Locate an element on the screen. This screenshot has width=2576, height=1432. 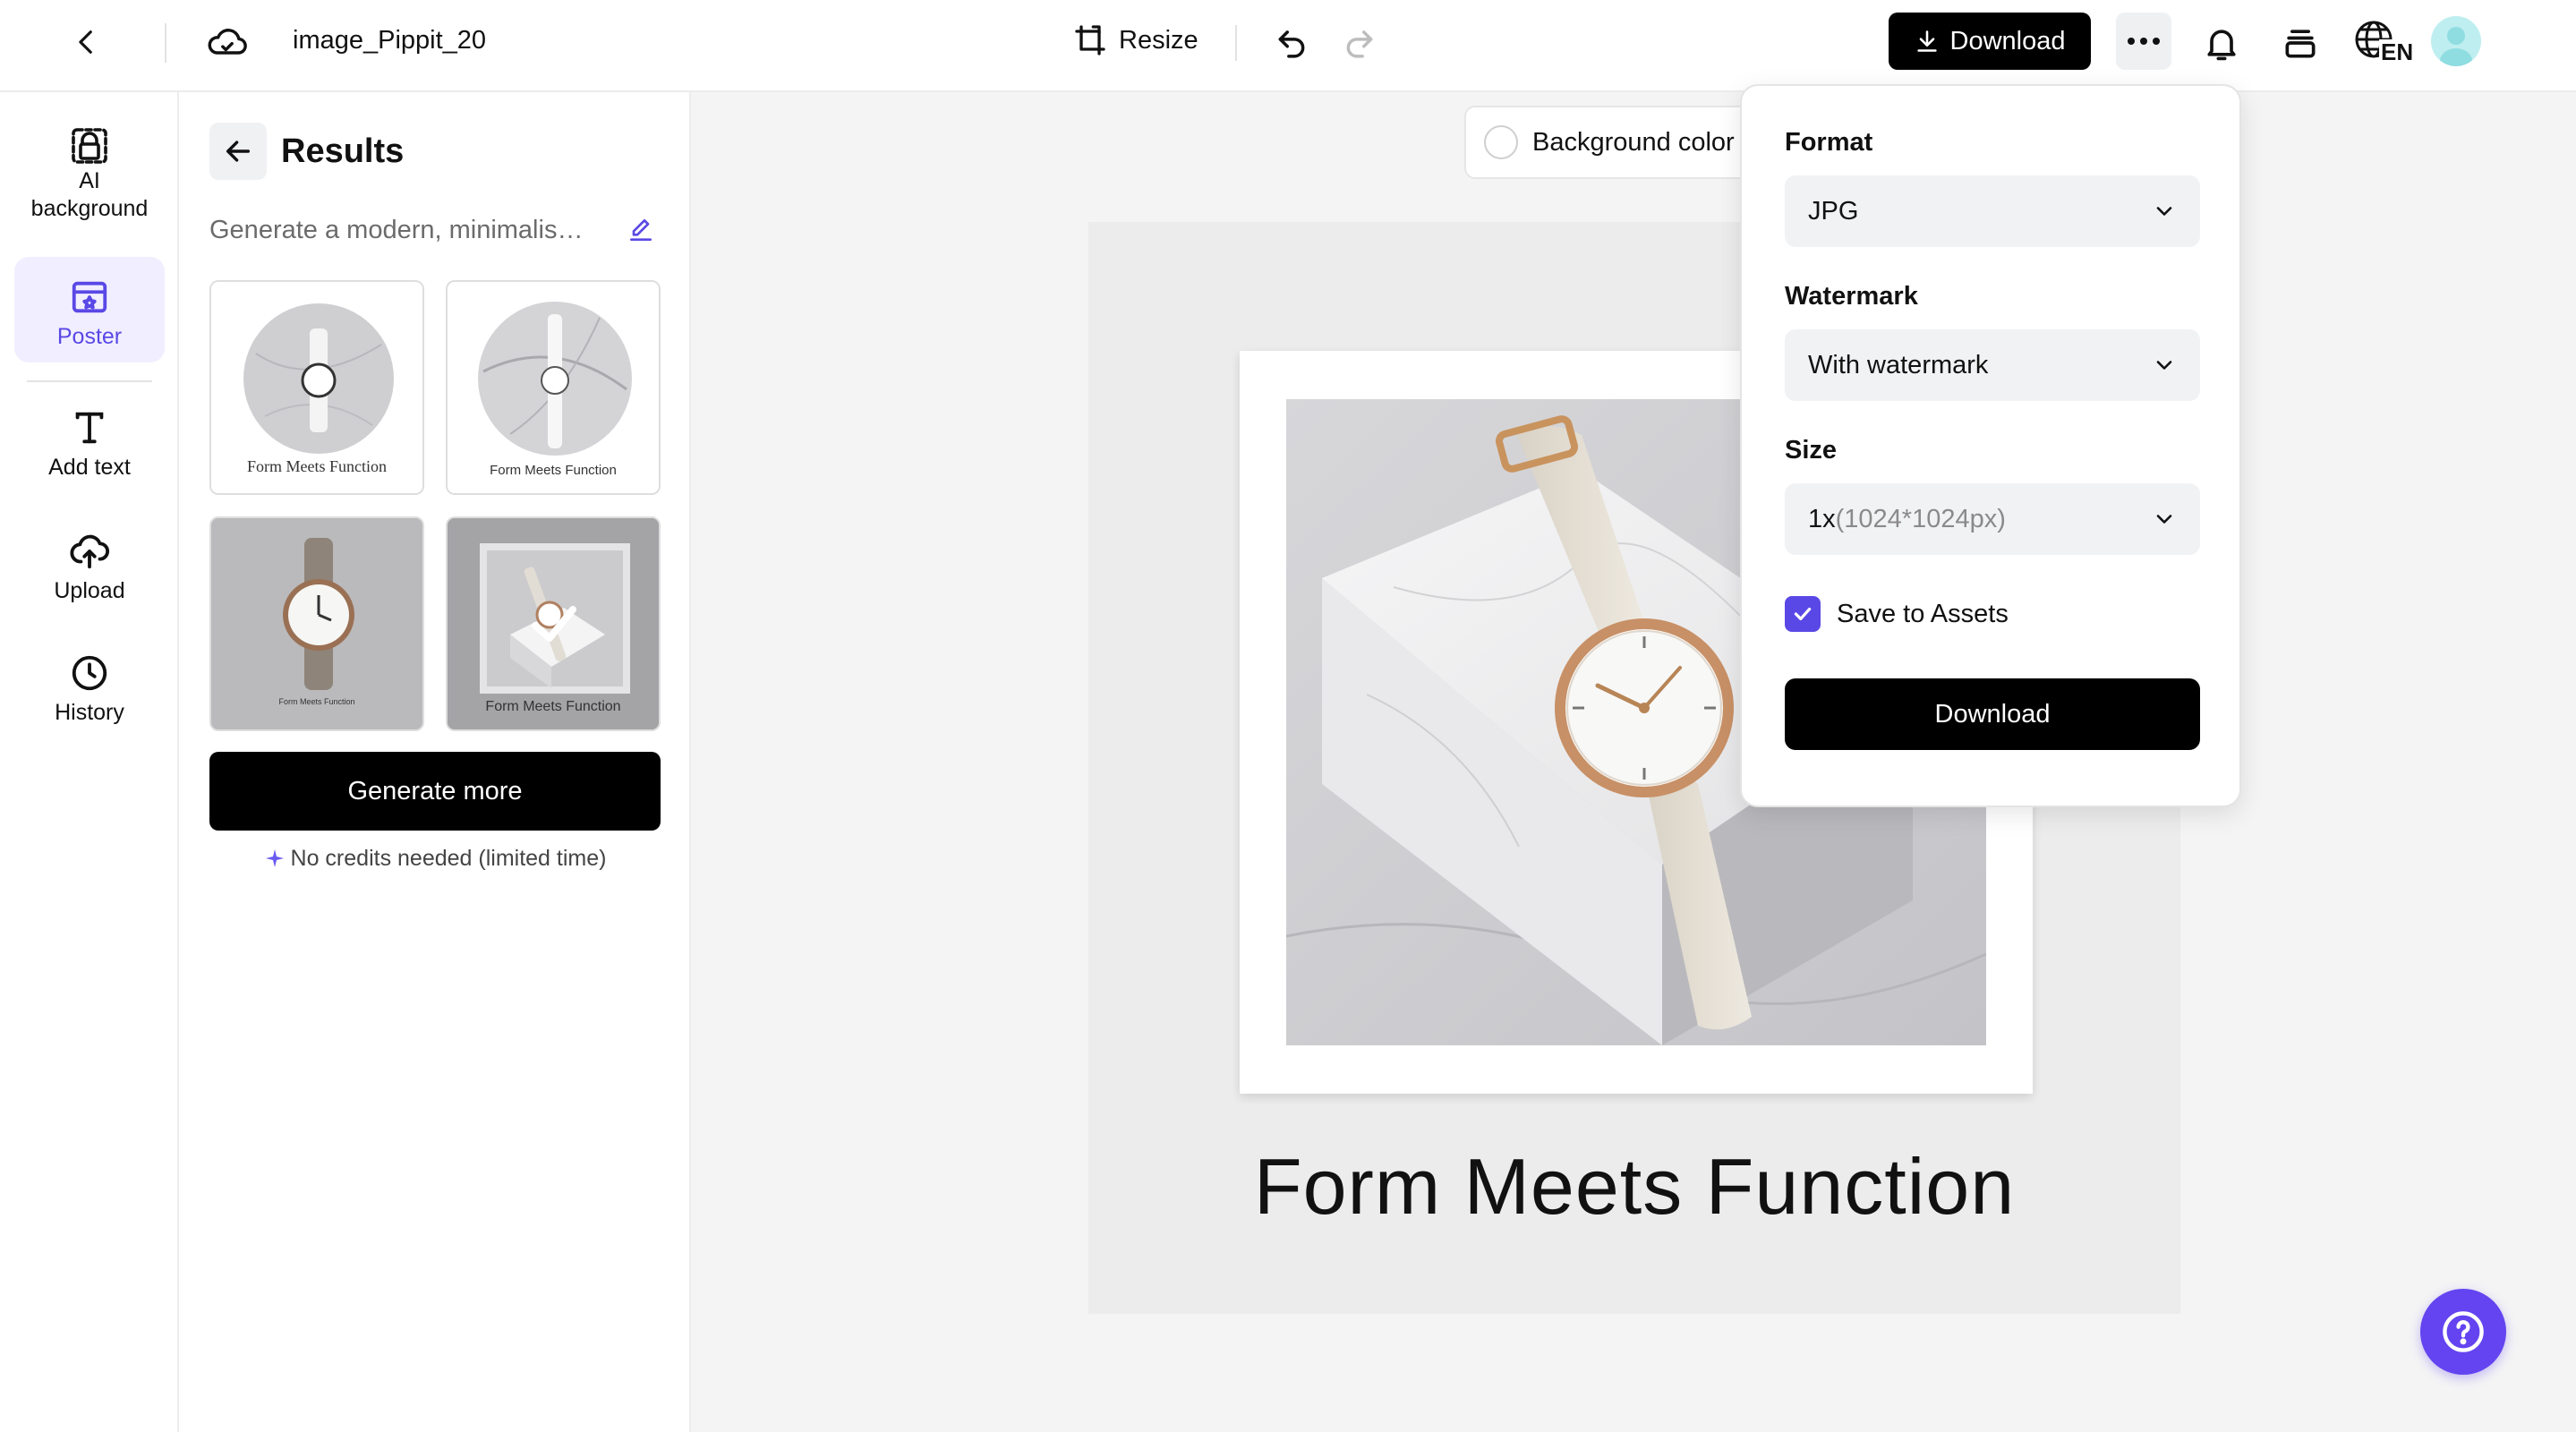
upload-icon is located at coordinates (89, 551).